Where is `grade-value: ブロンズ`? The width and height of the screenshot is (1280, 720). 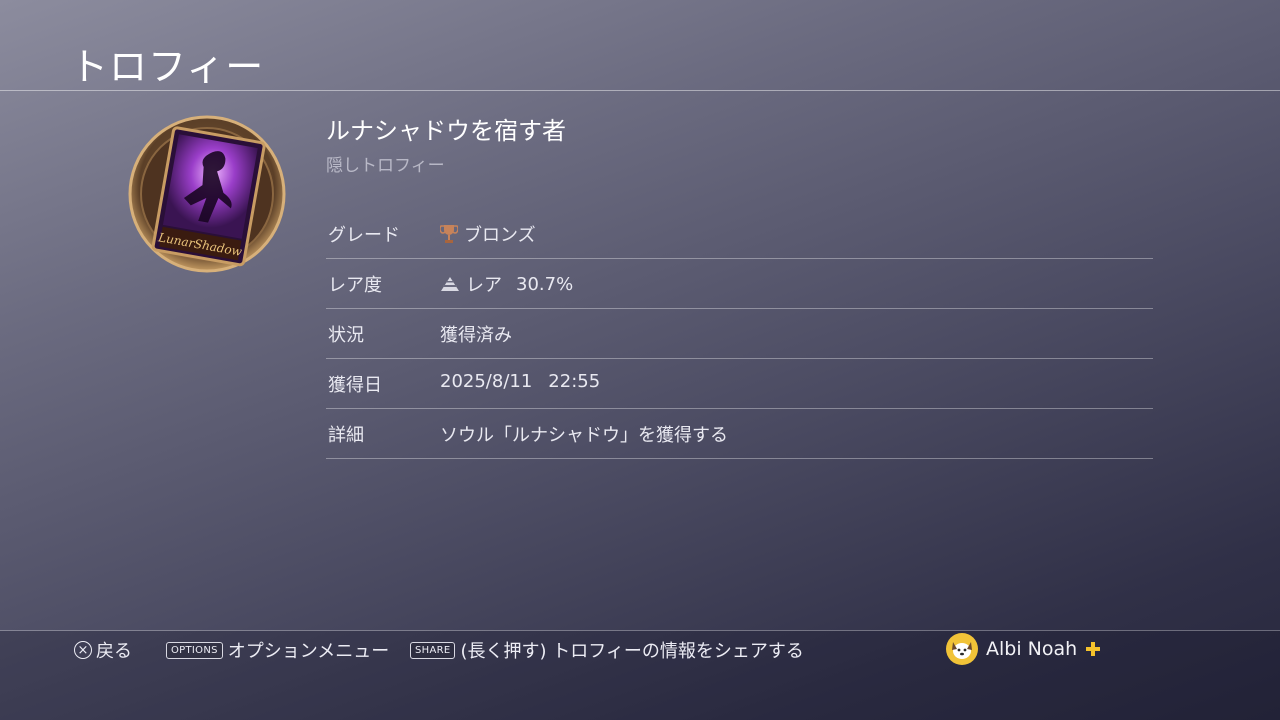
grade-value: ブロンズ is located at coordinates (500, 235).